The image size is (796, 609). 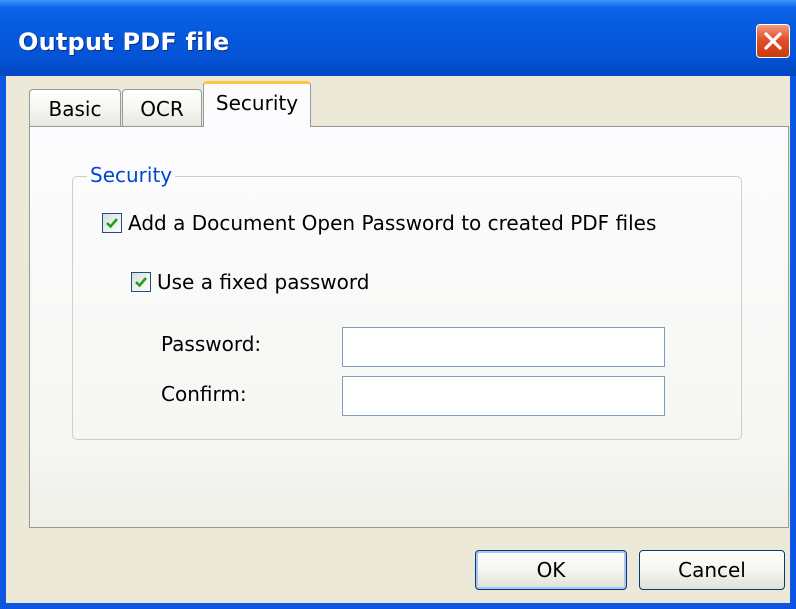 I want to click on ok-button: OK, so click(x=551, y=570).